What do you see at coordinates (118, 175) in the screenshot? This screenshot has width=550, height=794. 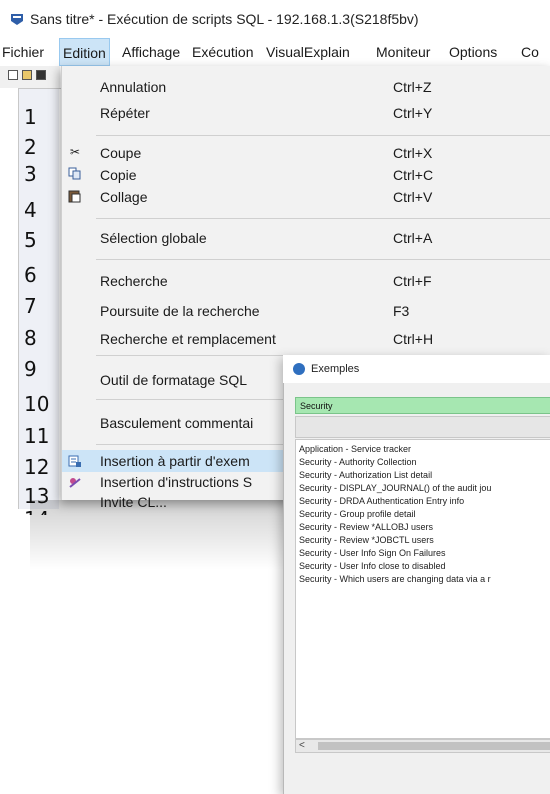 I see `menu-item-label: Copie` at bounding box center [118, 175].